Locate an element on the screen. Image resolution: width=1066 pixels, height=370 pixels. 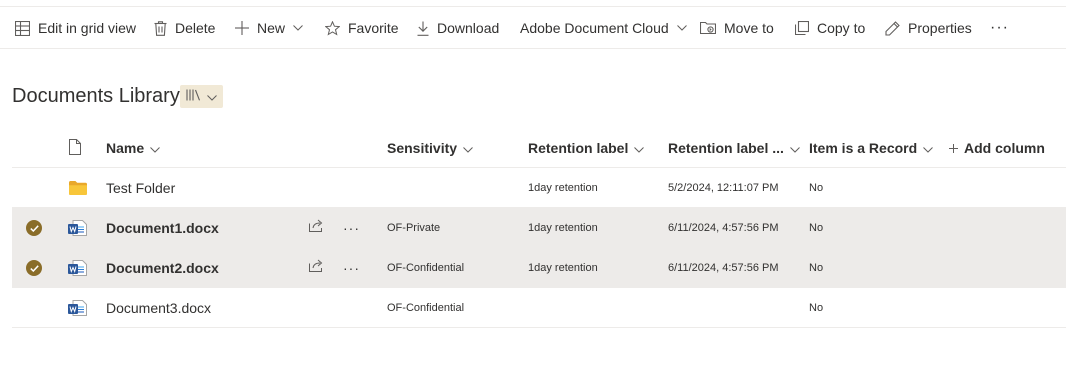
star-icon is located at coordinates (332, 28).